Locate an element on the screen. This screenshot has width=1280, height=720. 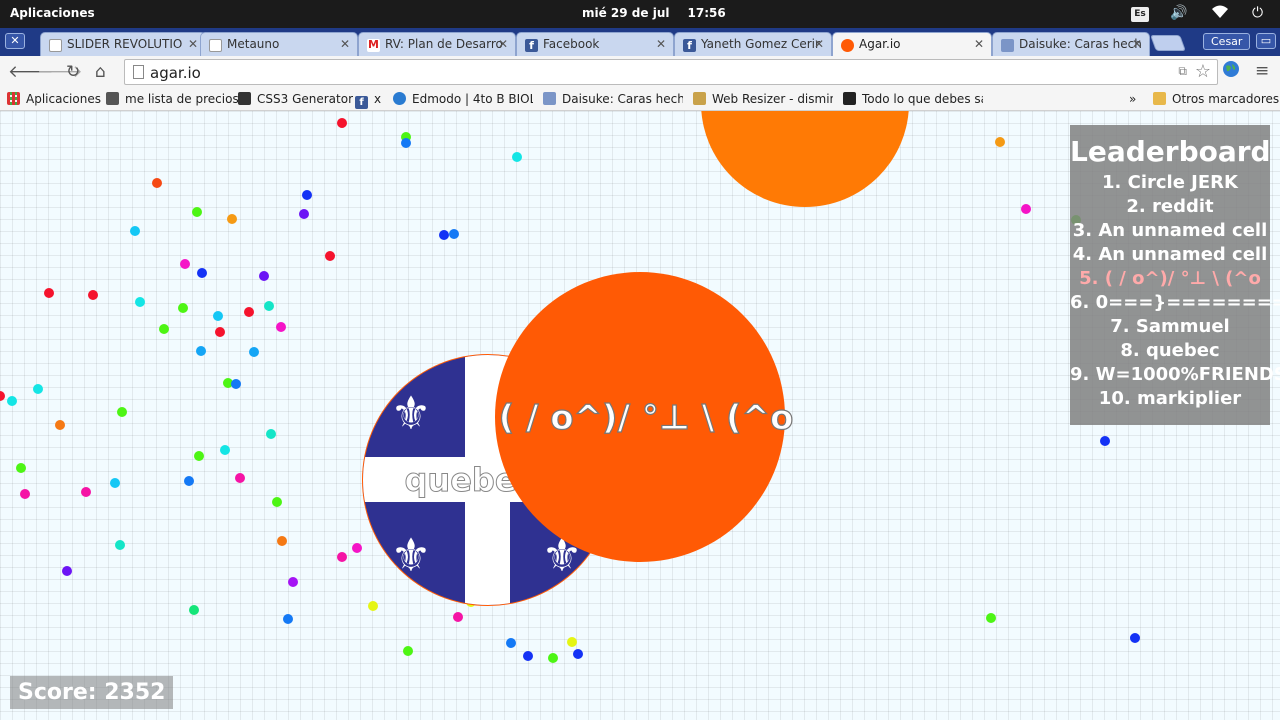
bookmark-star-icon: ☆ is located at coordinates (1203, 71).